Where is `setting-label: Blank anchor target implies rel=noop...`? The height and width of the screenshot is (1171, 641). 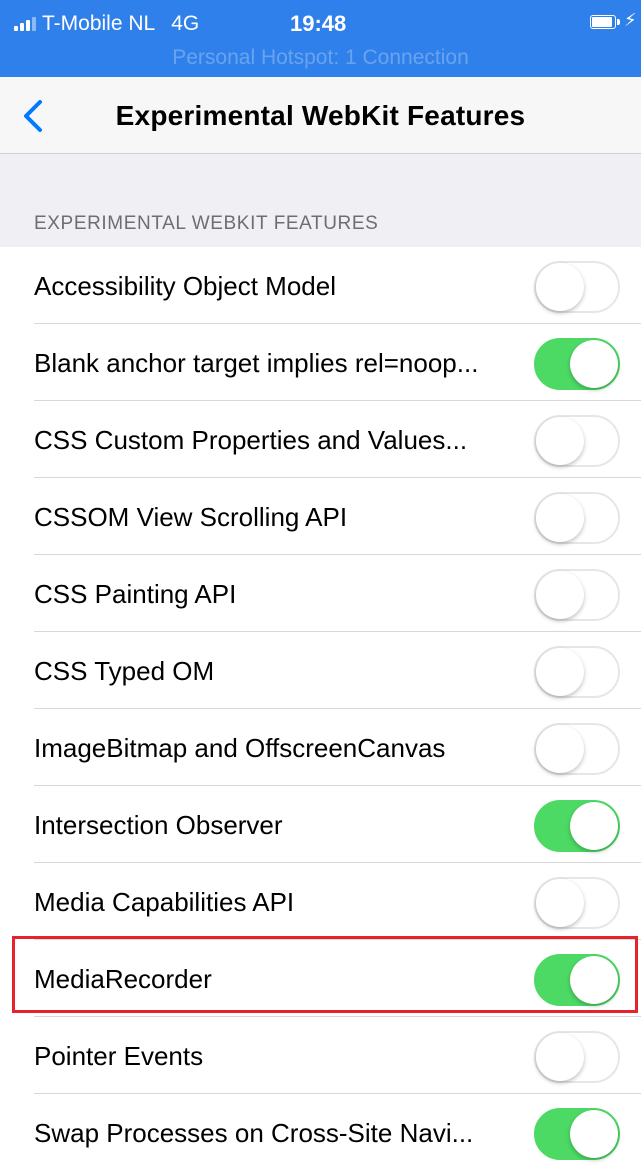
setting-label: Blank anchor target implies rel=noop... is located at coordinates (256, 363).